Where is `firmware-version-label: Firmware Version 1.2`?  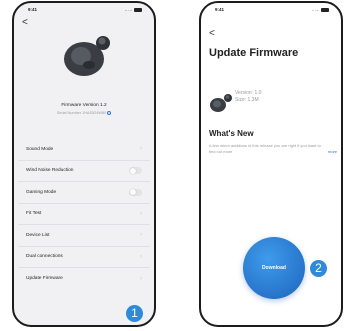
firmware-version-label: Firmware Version 1.2 is located at coordinates (84, 105).